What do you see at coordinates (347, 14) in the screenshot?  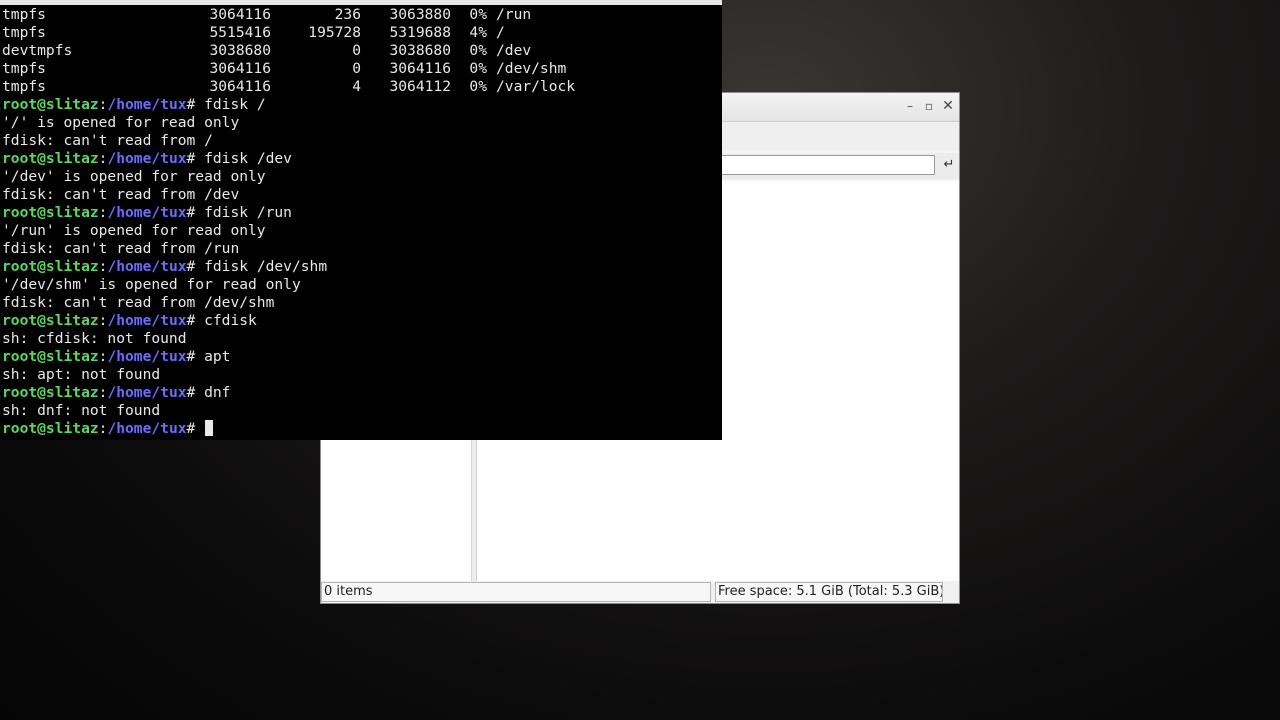 I see `df-used: 236` at bounding box center [347, 14].